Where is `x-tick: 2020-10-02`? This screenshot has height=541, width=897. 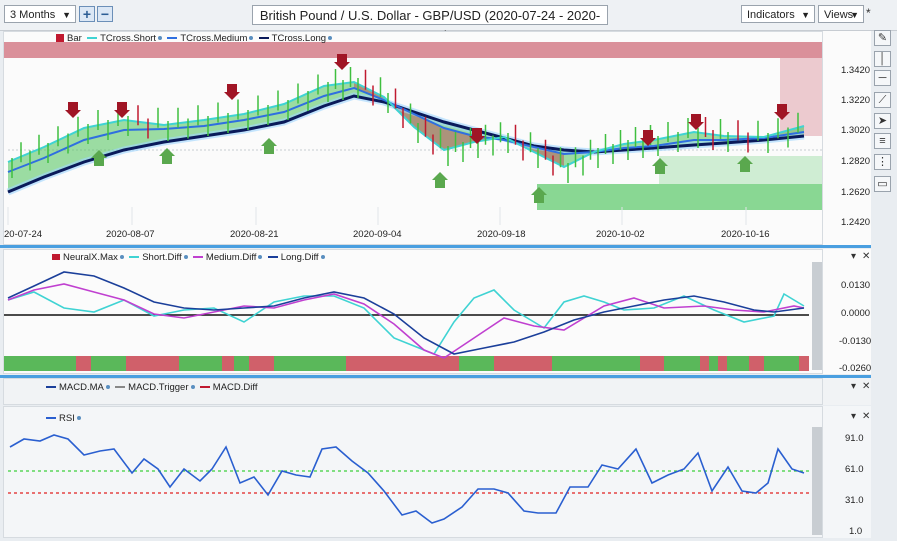 x-tick: 2020-10-02 is located at coordinates (620, 234).